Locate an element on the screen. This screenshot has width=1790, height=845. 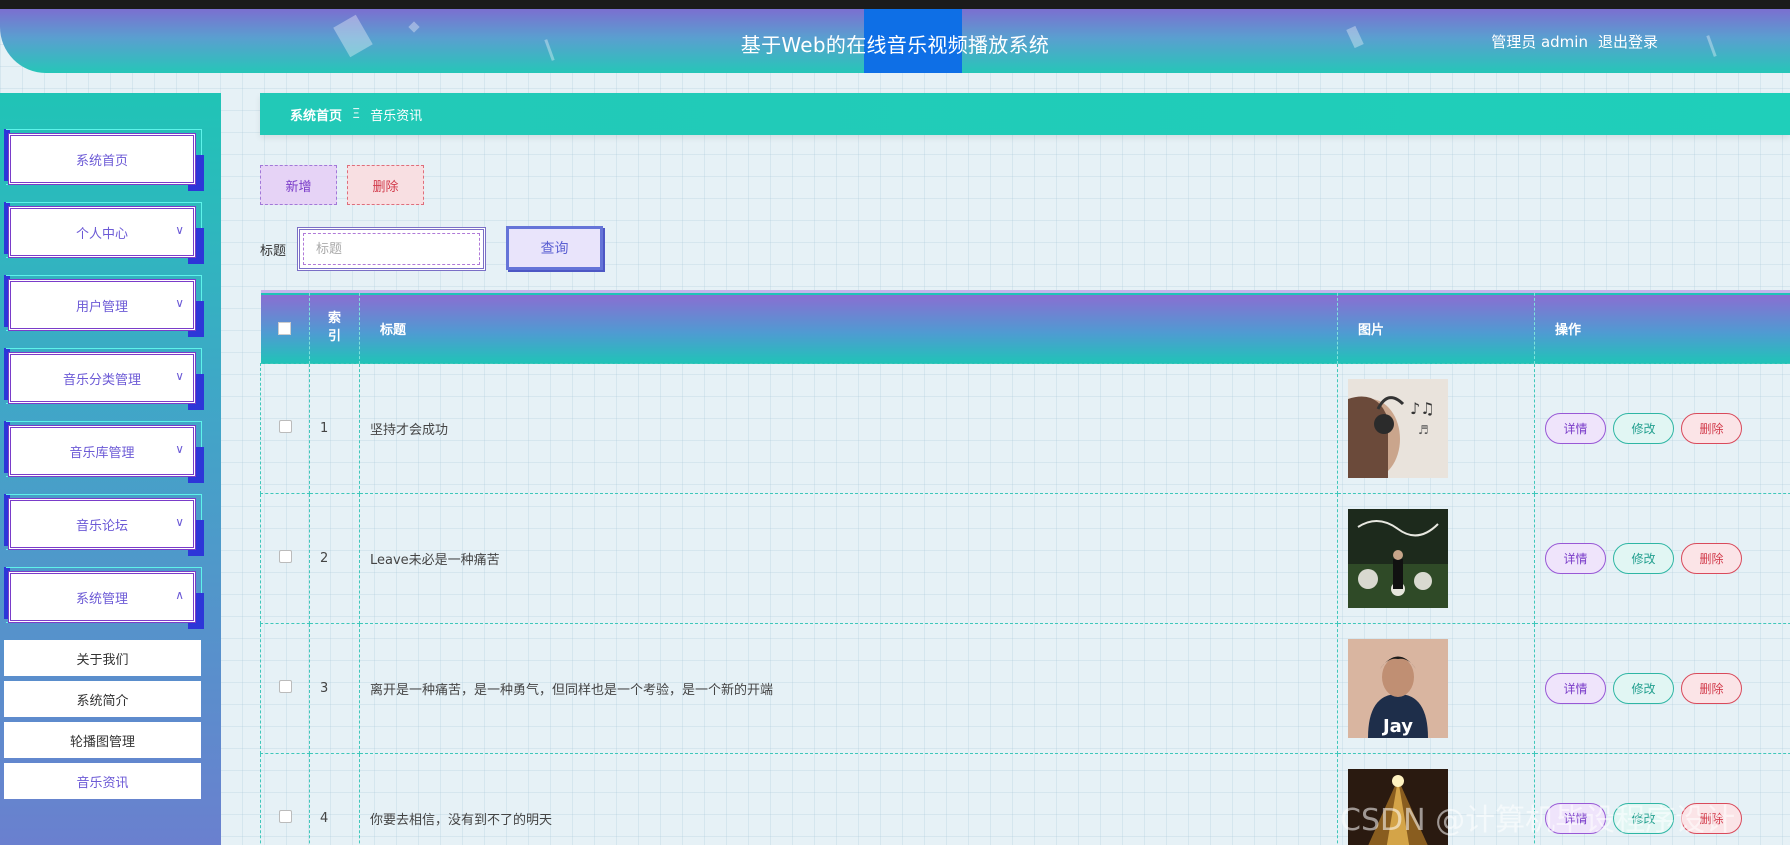
row-image-cell is located at coordinates (1436, 558).